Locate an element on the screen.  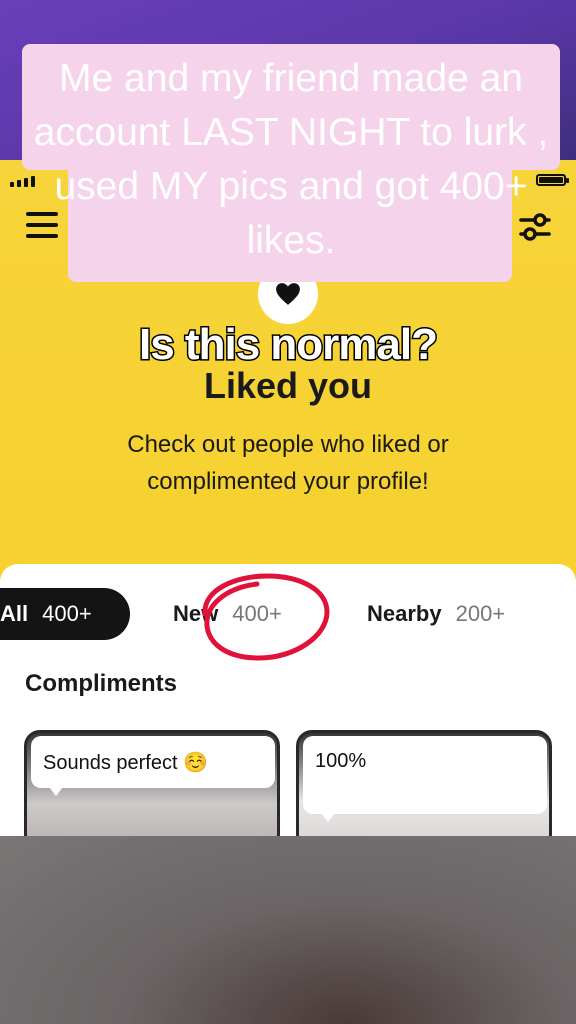
tab-all: All 400+ is located at coordinates (65, 614).